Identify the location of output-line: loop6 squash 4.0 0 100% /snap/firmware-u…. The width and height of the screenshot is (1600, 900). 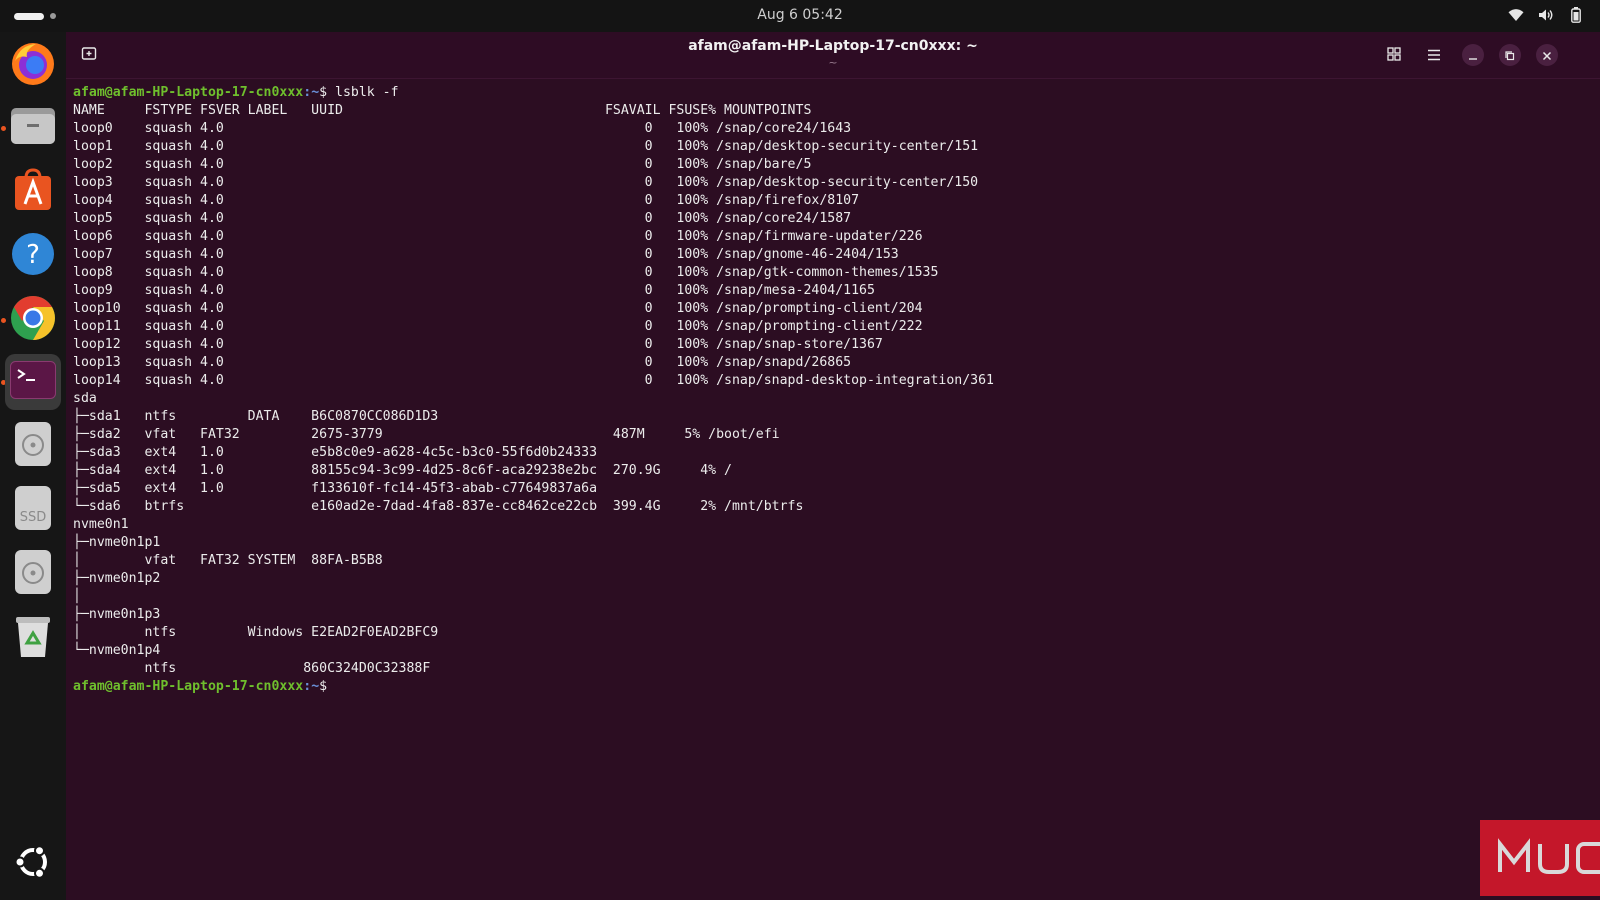
(498, 236).